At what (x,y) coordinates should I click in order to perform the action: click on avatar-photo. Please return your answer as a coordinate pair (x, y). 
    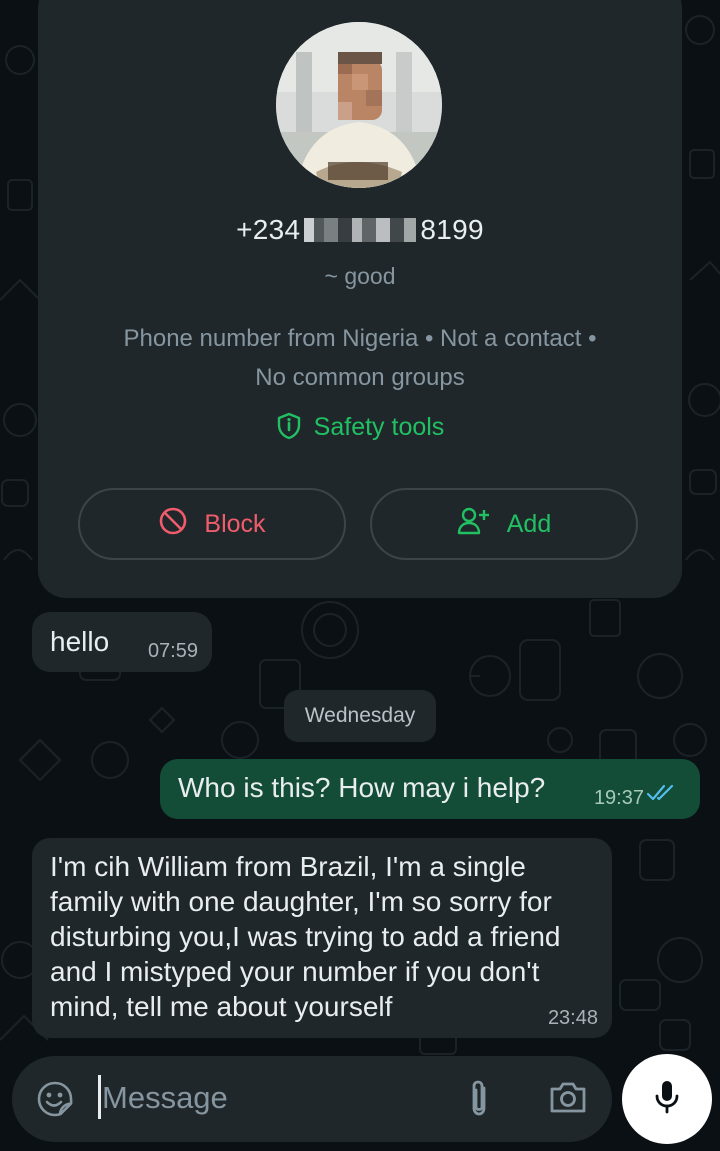
    Looking at the image, I should click on (359, 105).